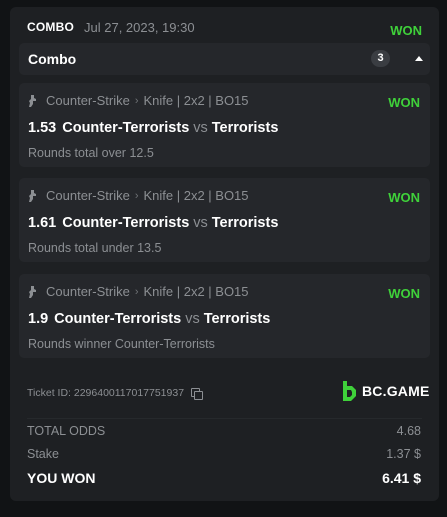 The width and height of the screenshot is (447, 517). I want to click on stake-row: Stake 1.37 $, so click(224, 454).